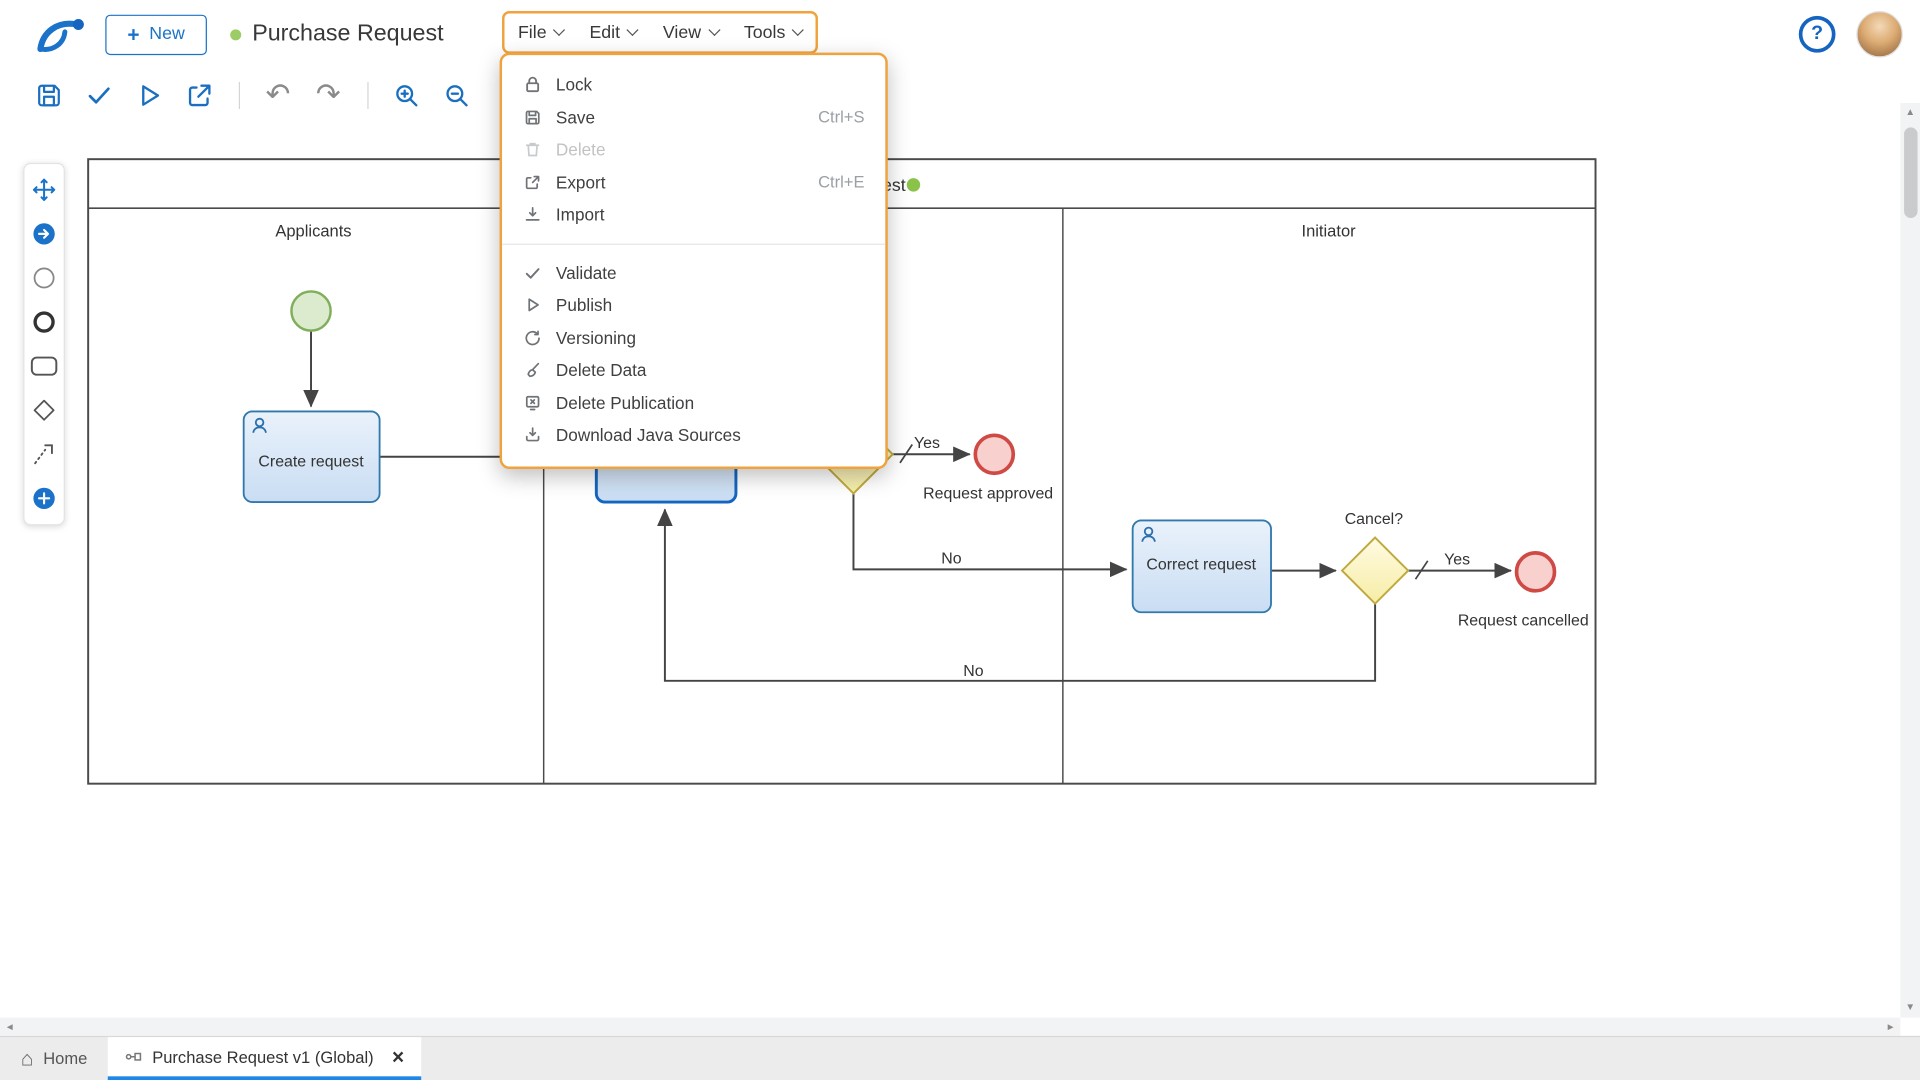  What do you see at coordinates (311, 462) in the screenshot?
I see `task-create-request-label: Create request` at bounding box center [311, 462].